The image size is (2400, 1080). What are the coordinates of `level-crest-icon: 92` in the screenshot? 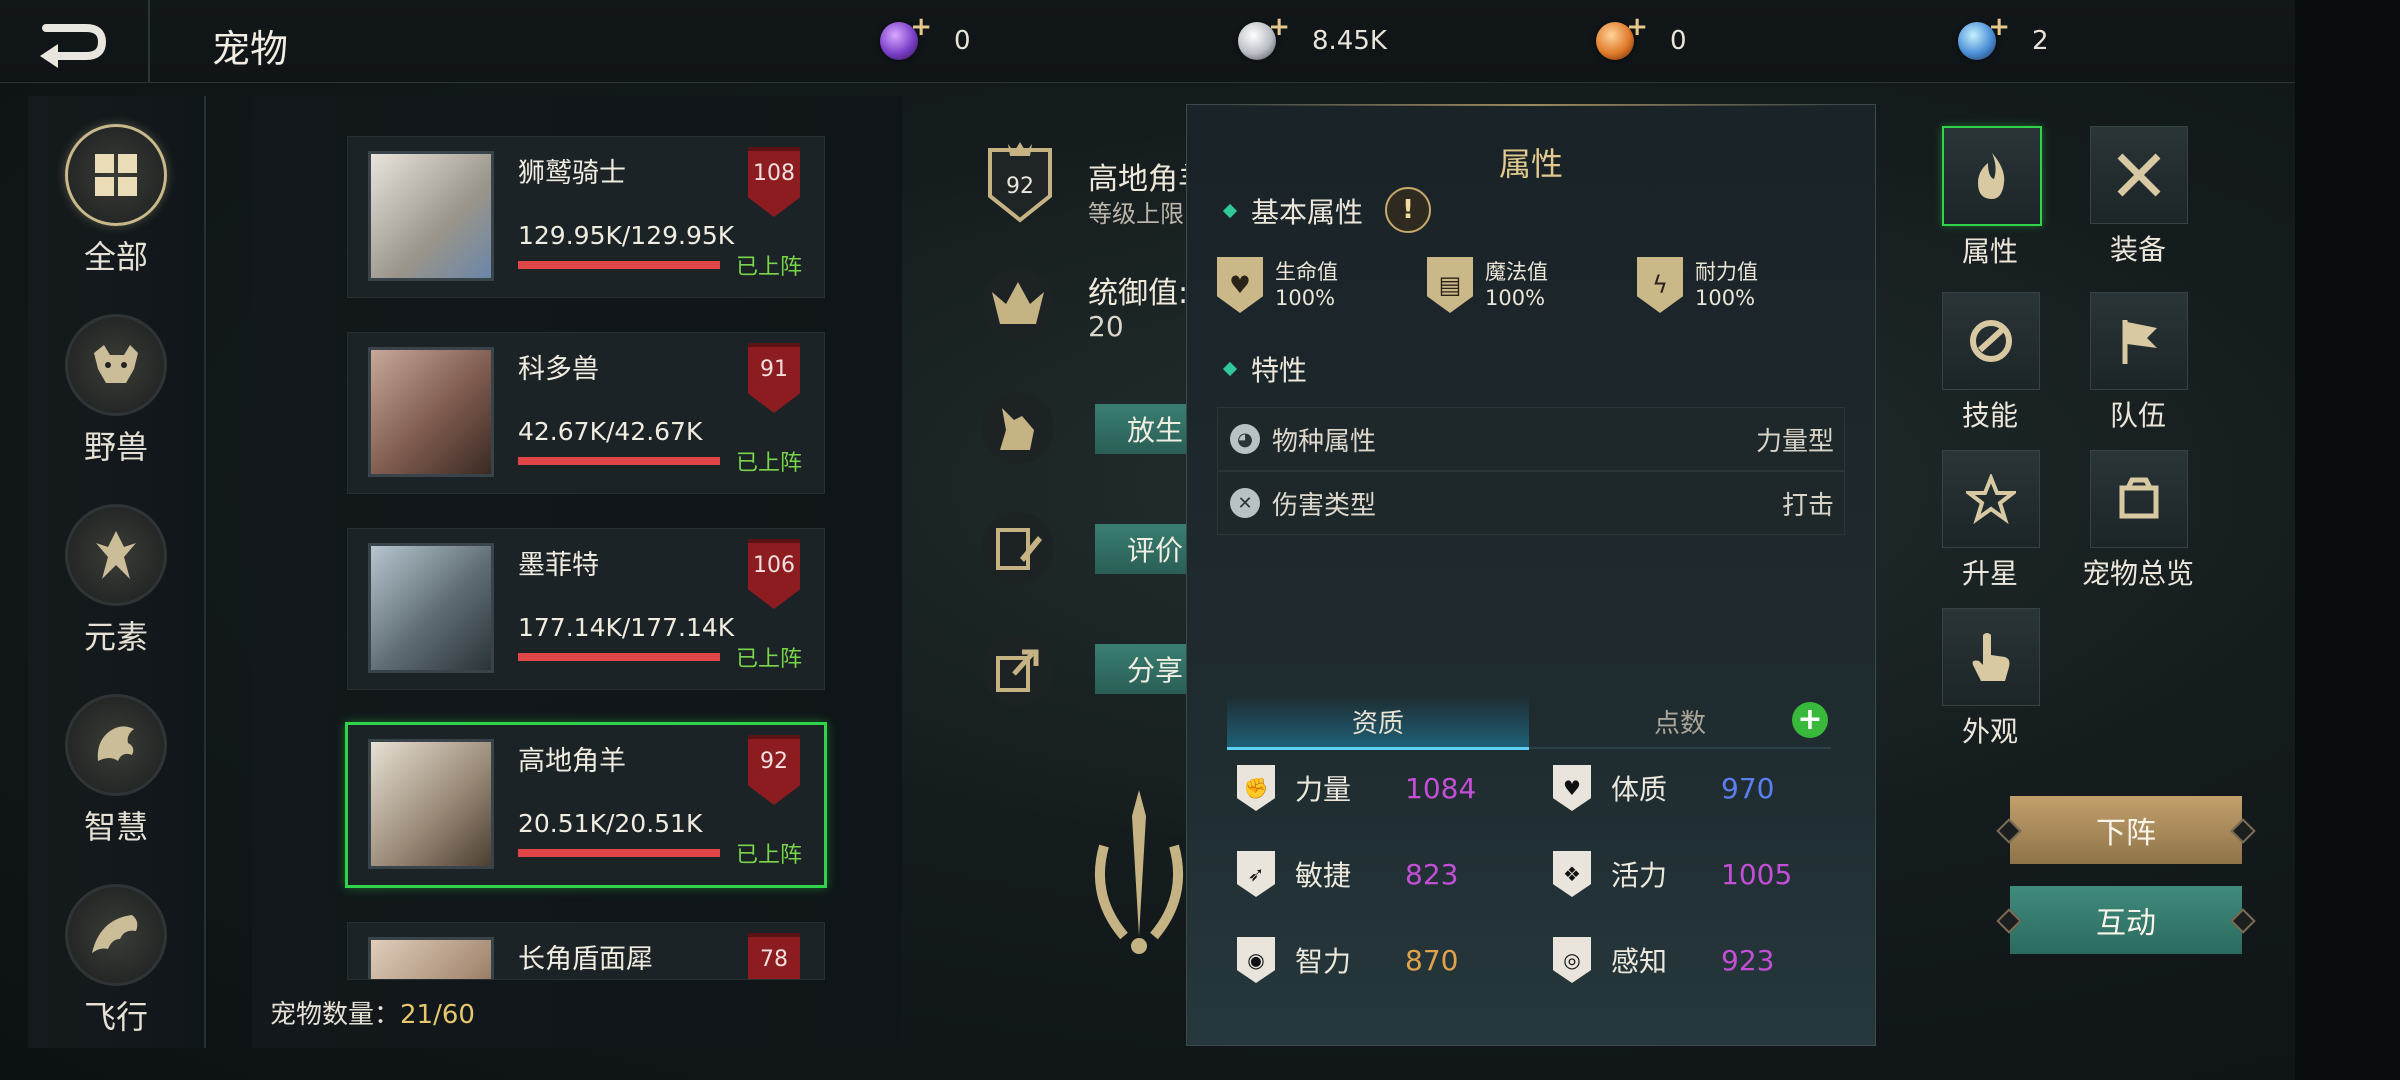 It's located at (1020, 182).